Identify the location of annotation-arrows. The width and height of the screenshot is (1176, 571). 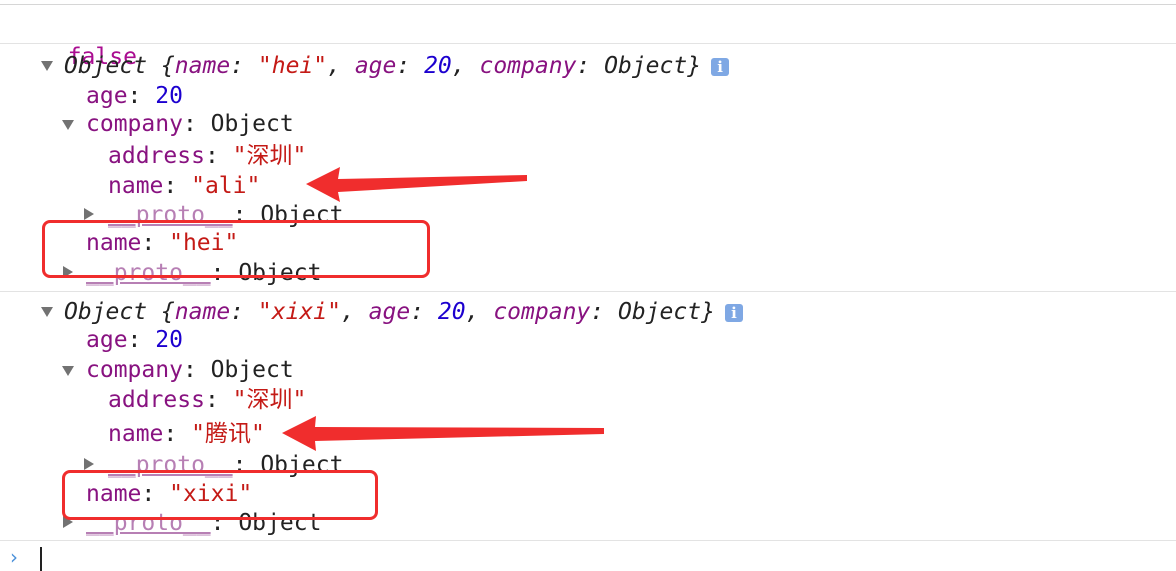
(443, 309).